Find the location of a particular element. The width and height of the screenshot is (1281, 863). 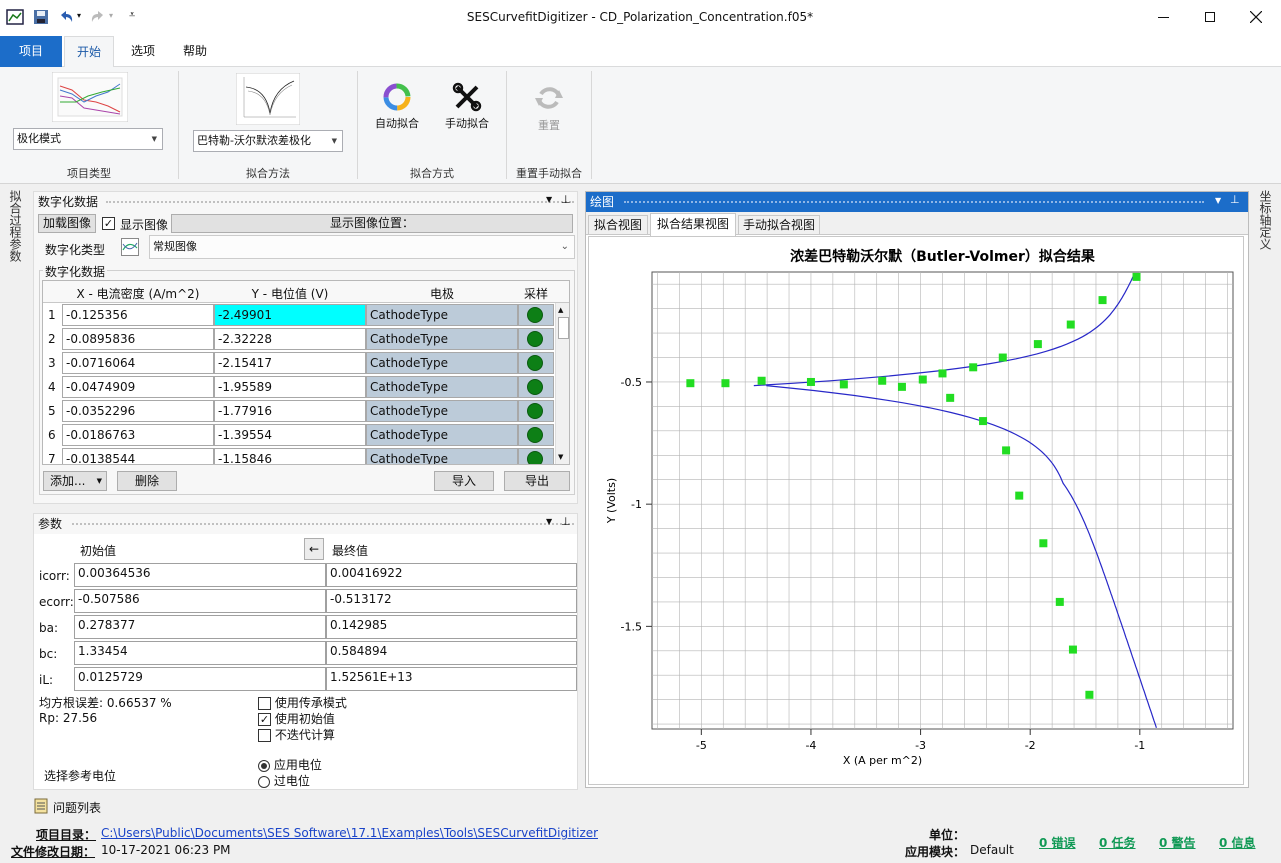

option-initial: ✓ 使用初始值 is located at coordinates (296, 718).